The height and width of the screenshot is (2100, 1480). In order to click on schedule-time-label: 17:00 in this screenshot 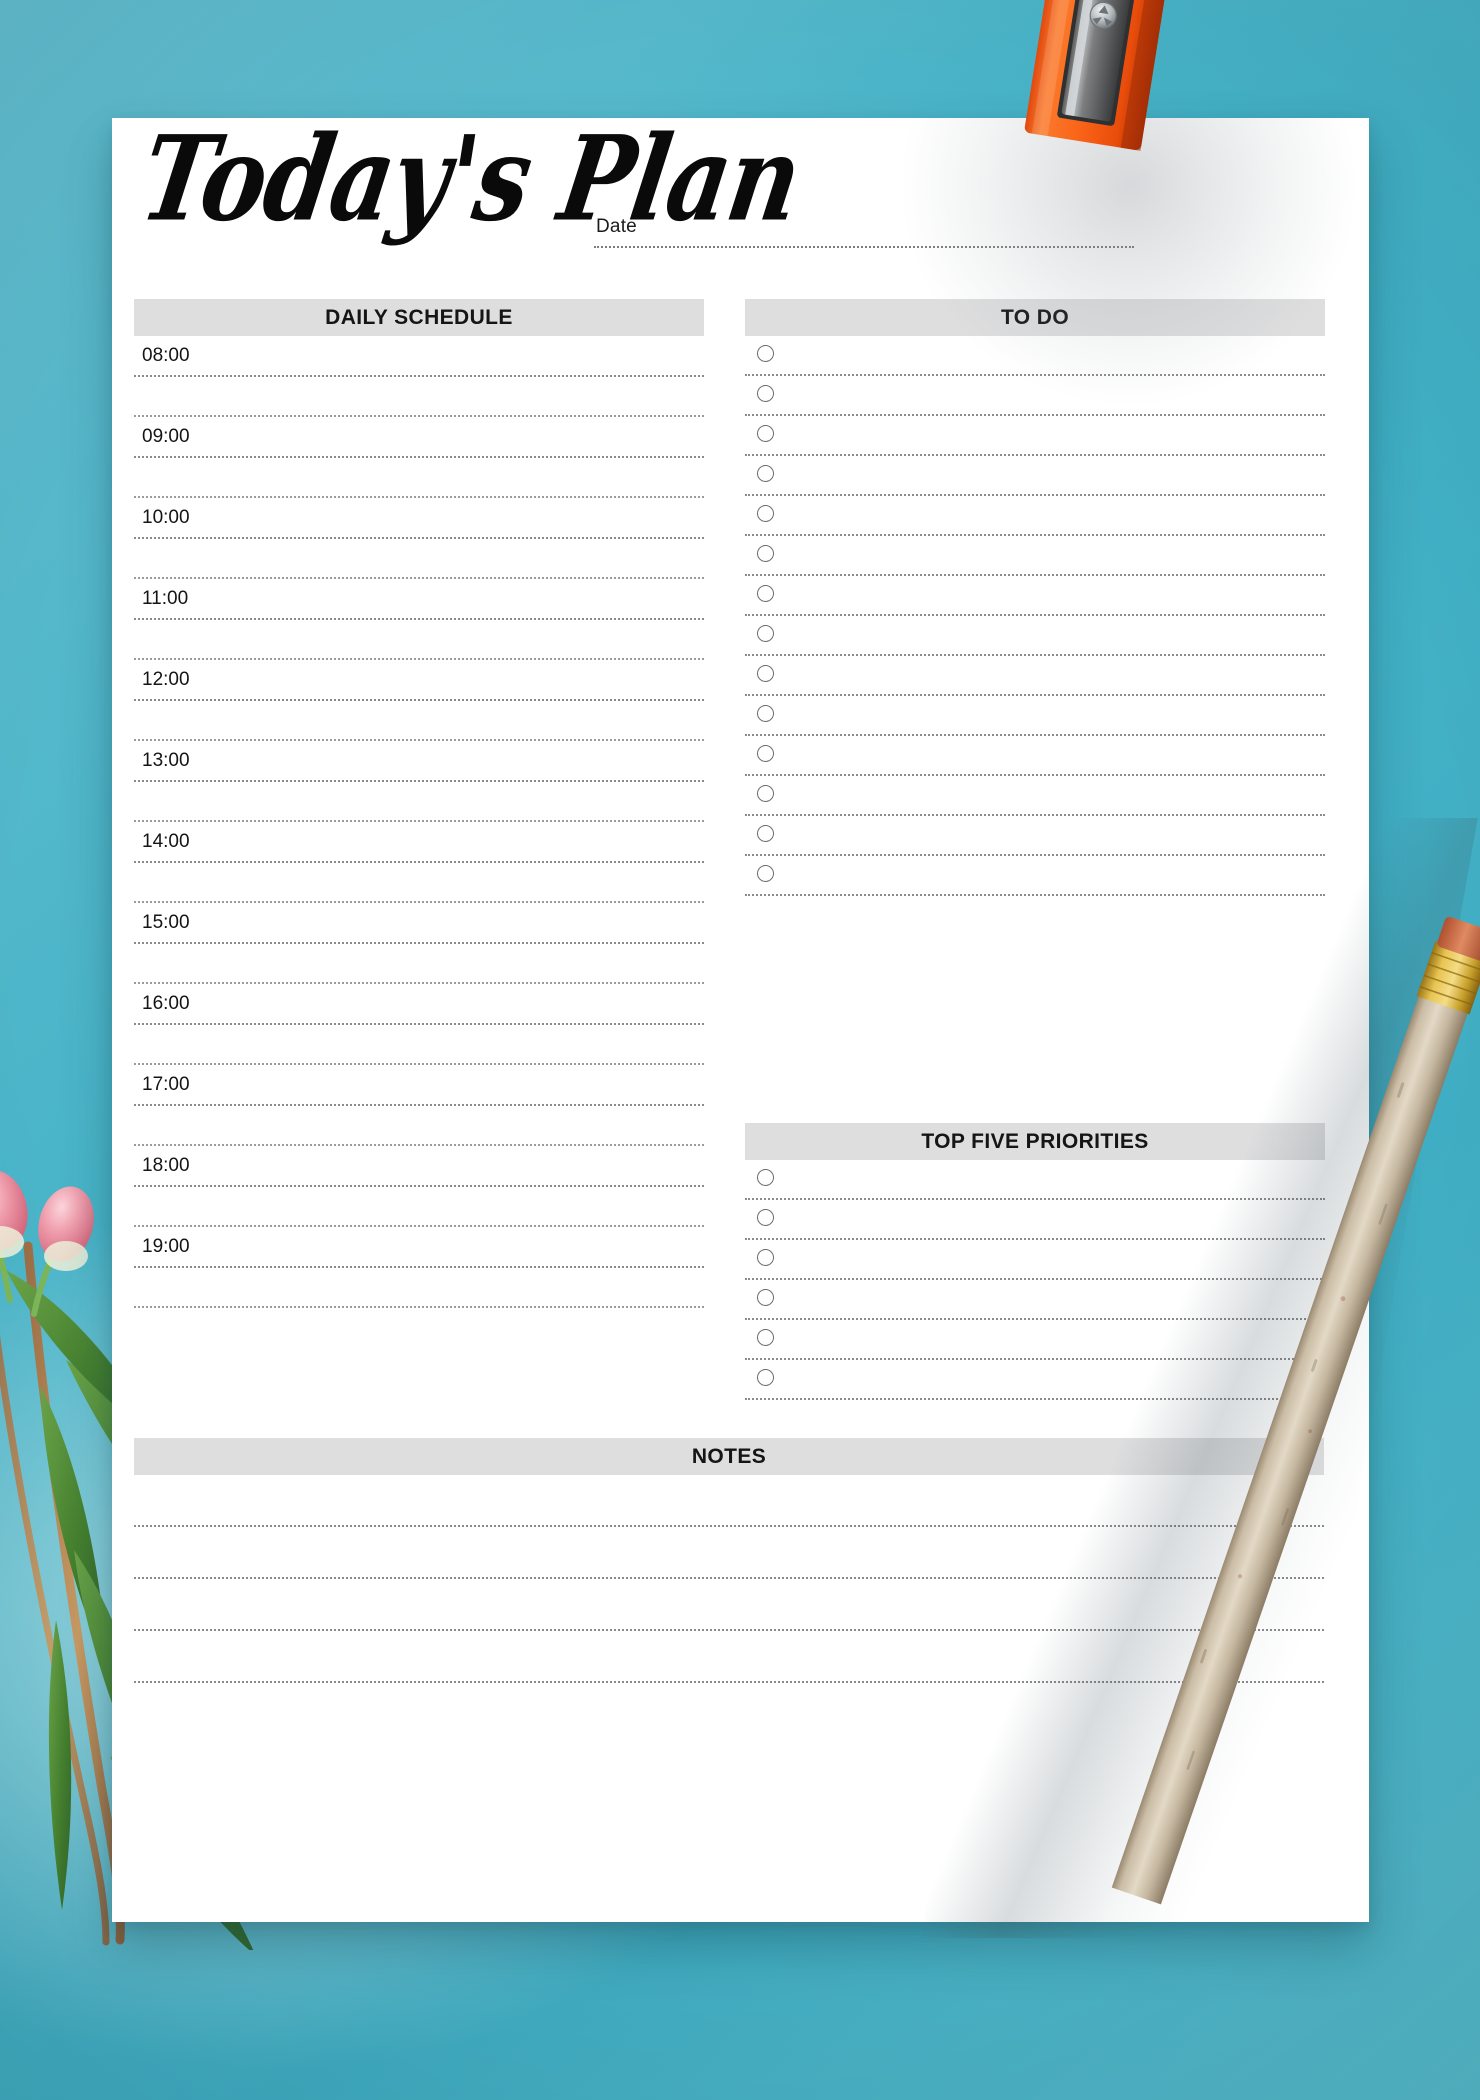, I will do `click(166, 1084)`.